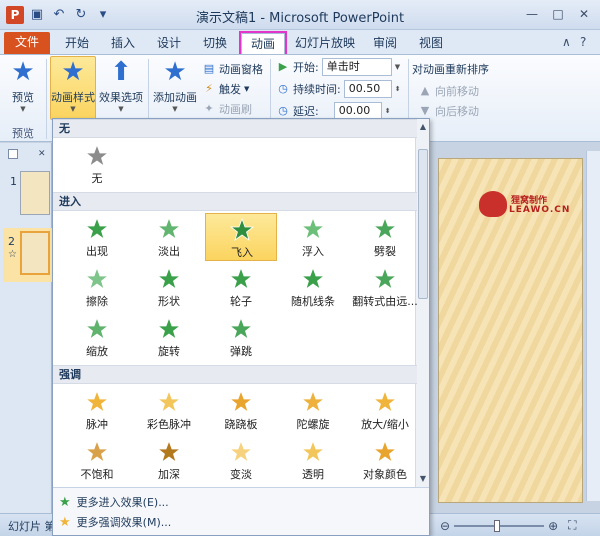 Image resolution: width=600 pixels, height=536 pixels. I want to click on delay-label: 延迟:, so click(306, 111).